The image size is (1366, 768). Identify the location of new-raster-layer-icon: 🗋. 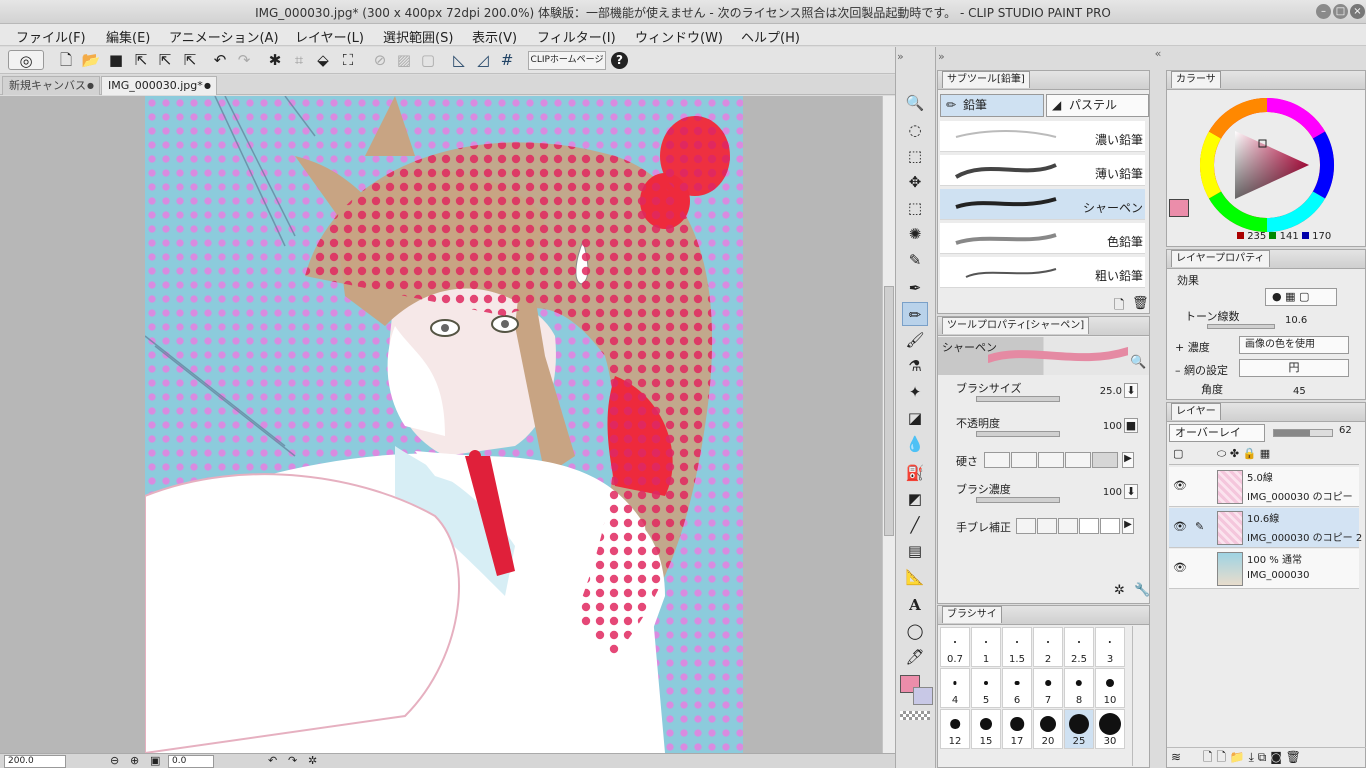
(1208, 757).